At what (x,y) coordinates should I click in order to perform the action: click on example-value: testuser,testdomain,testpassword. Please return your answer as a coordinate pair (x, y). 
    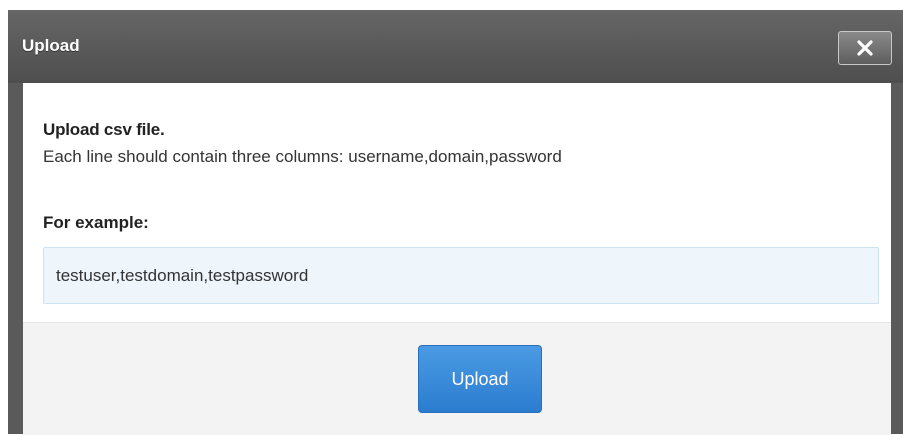
    Looking at the image, I should click on (182, 275).